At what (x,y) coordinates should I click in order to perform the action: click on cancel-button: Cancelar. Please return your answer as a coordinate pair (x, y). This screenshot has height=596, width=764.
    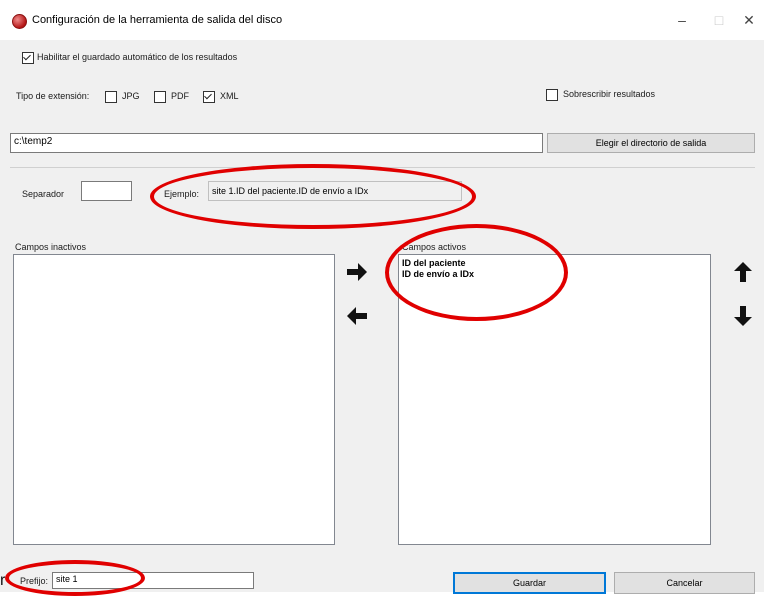
    Looking at the image, I should click on (684, 583).